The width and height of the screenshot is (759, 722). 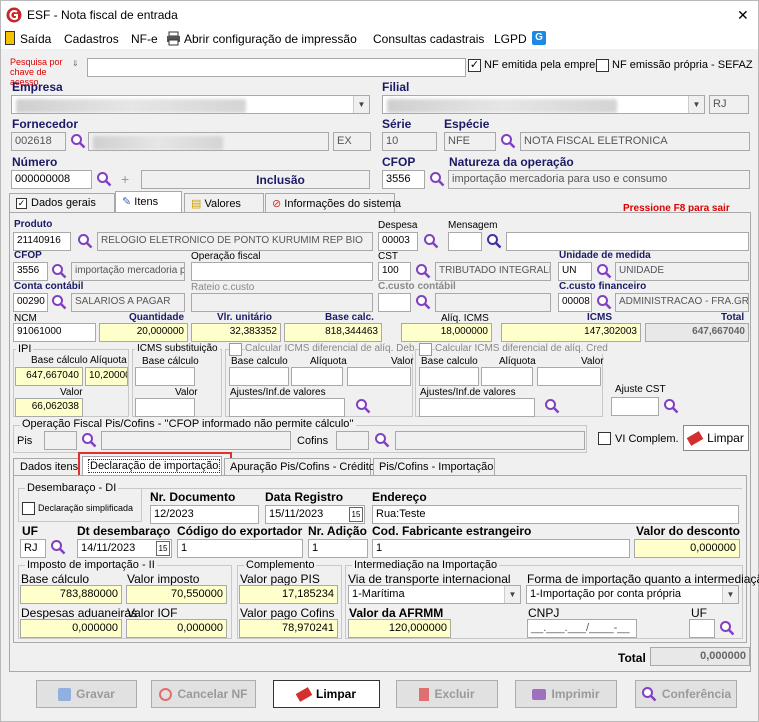 What do you see at coordinates (604, 302) in the screenshot?
I see `ccusto-fin-search-icon` at bounding box center [604, 302].